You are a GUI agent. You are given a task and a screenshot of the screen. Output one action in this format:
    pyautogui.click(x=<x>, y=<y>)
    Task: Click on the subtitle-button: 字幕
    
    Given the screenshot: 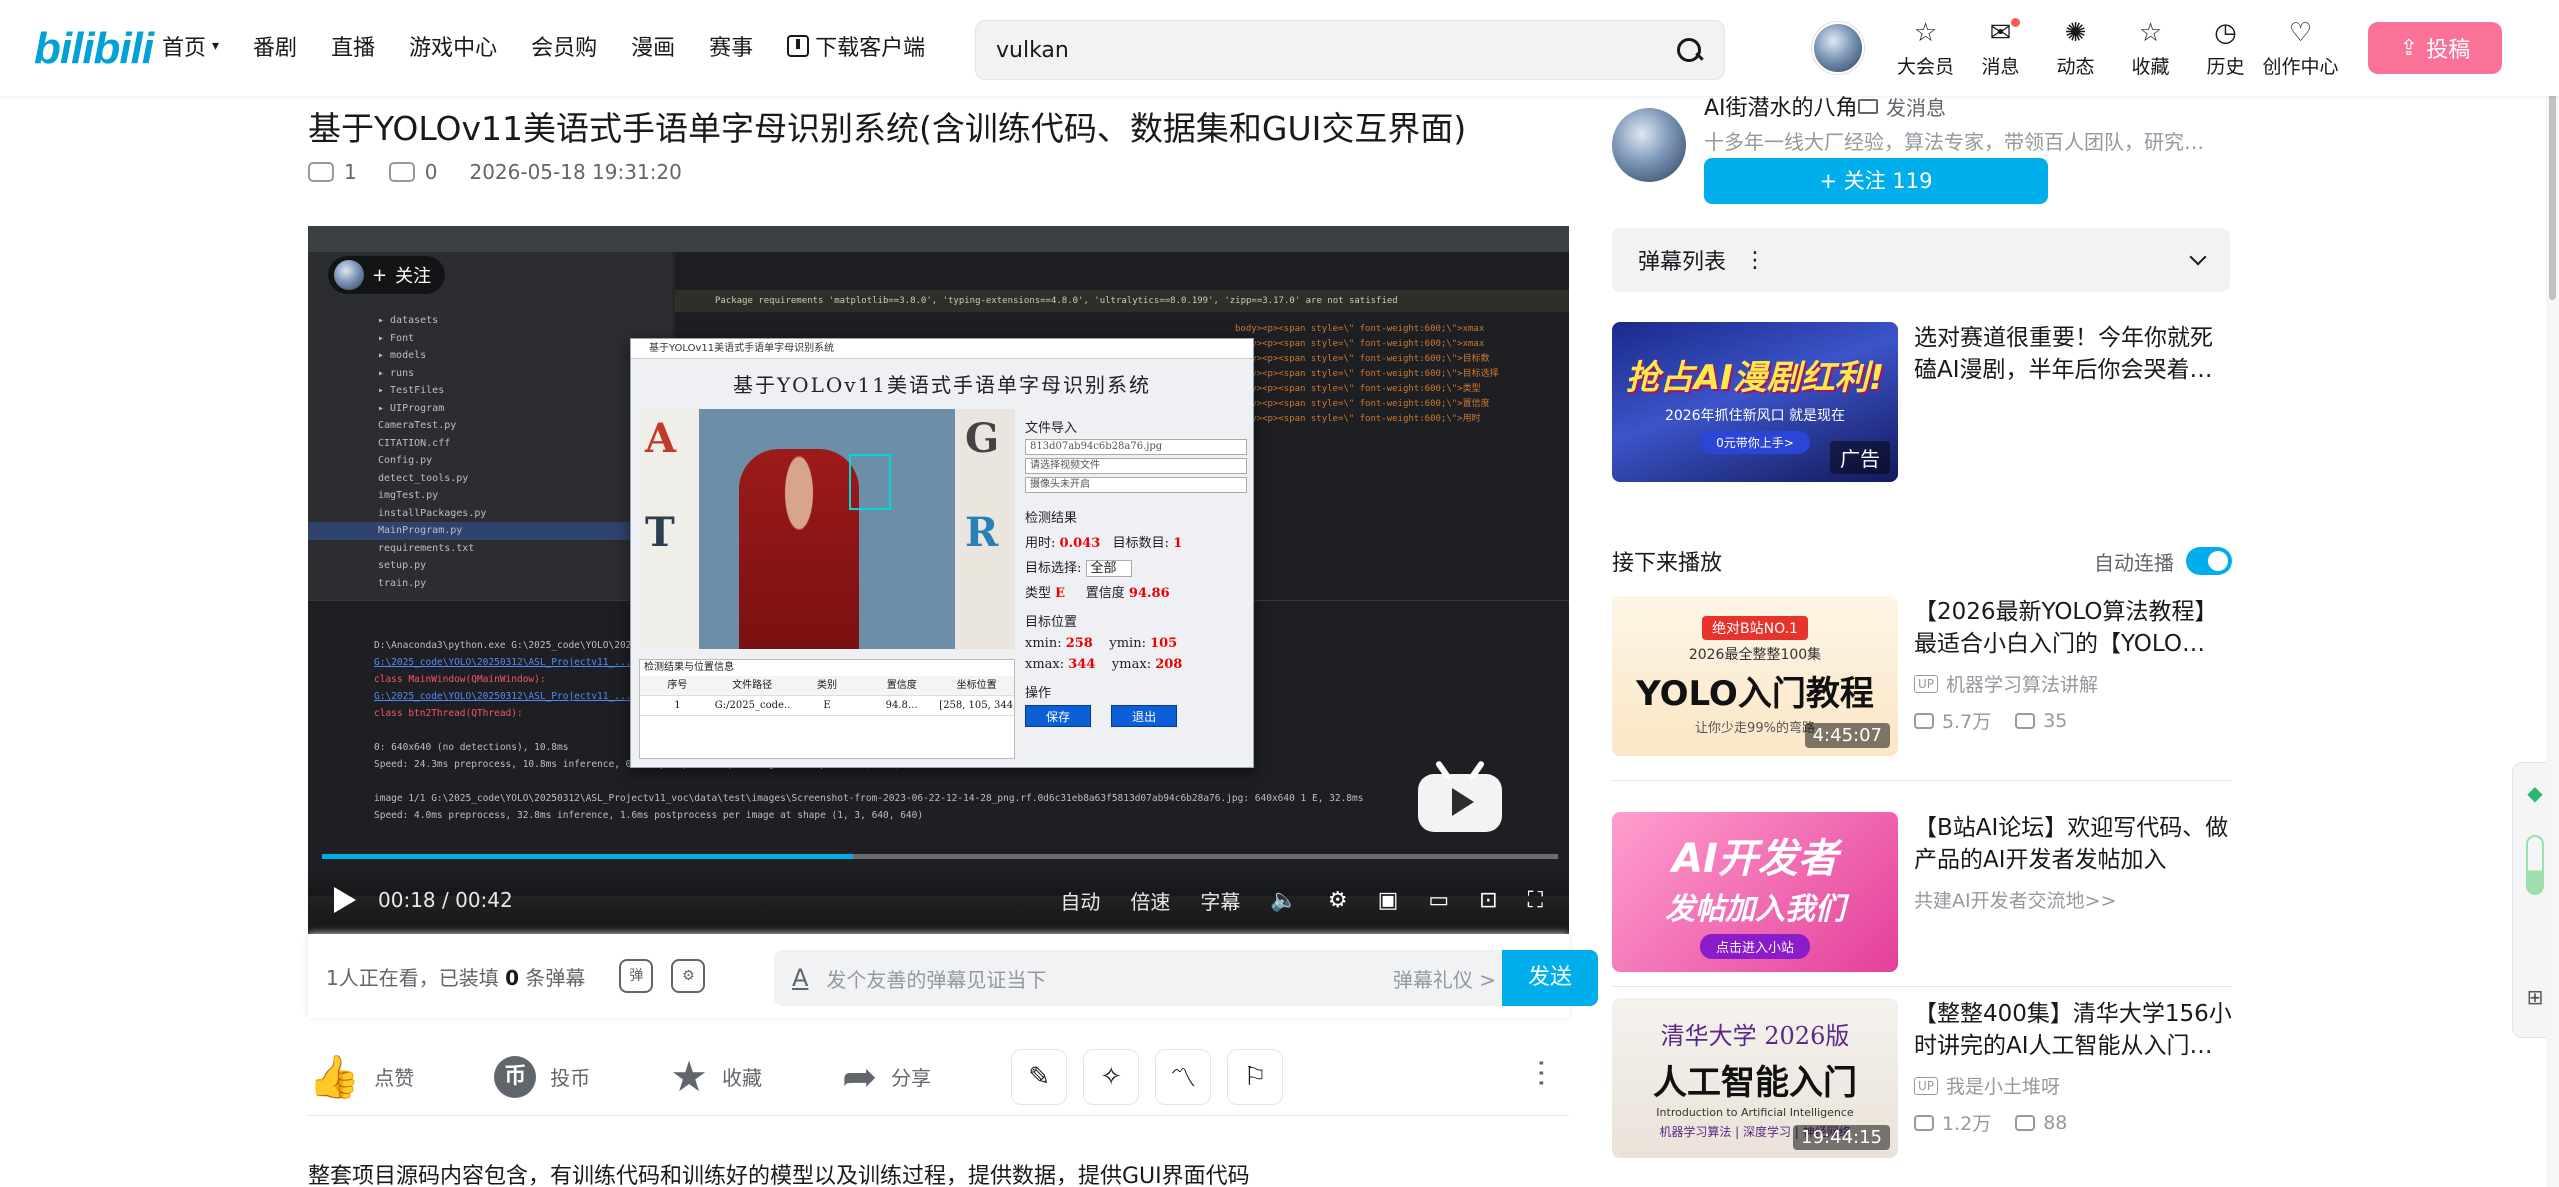 What is the action you would take?
    pyautogui.click(x=1220, y=900)
    